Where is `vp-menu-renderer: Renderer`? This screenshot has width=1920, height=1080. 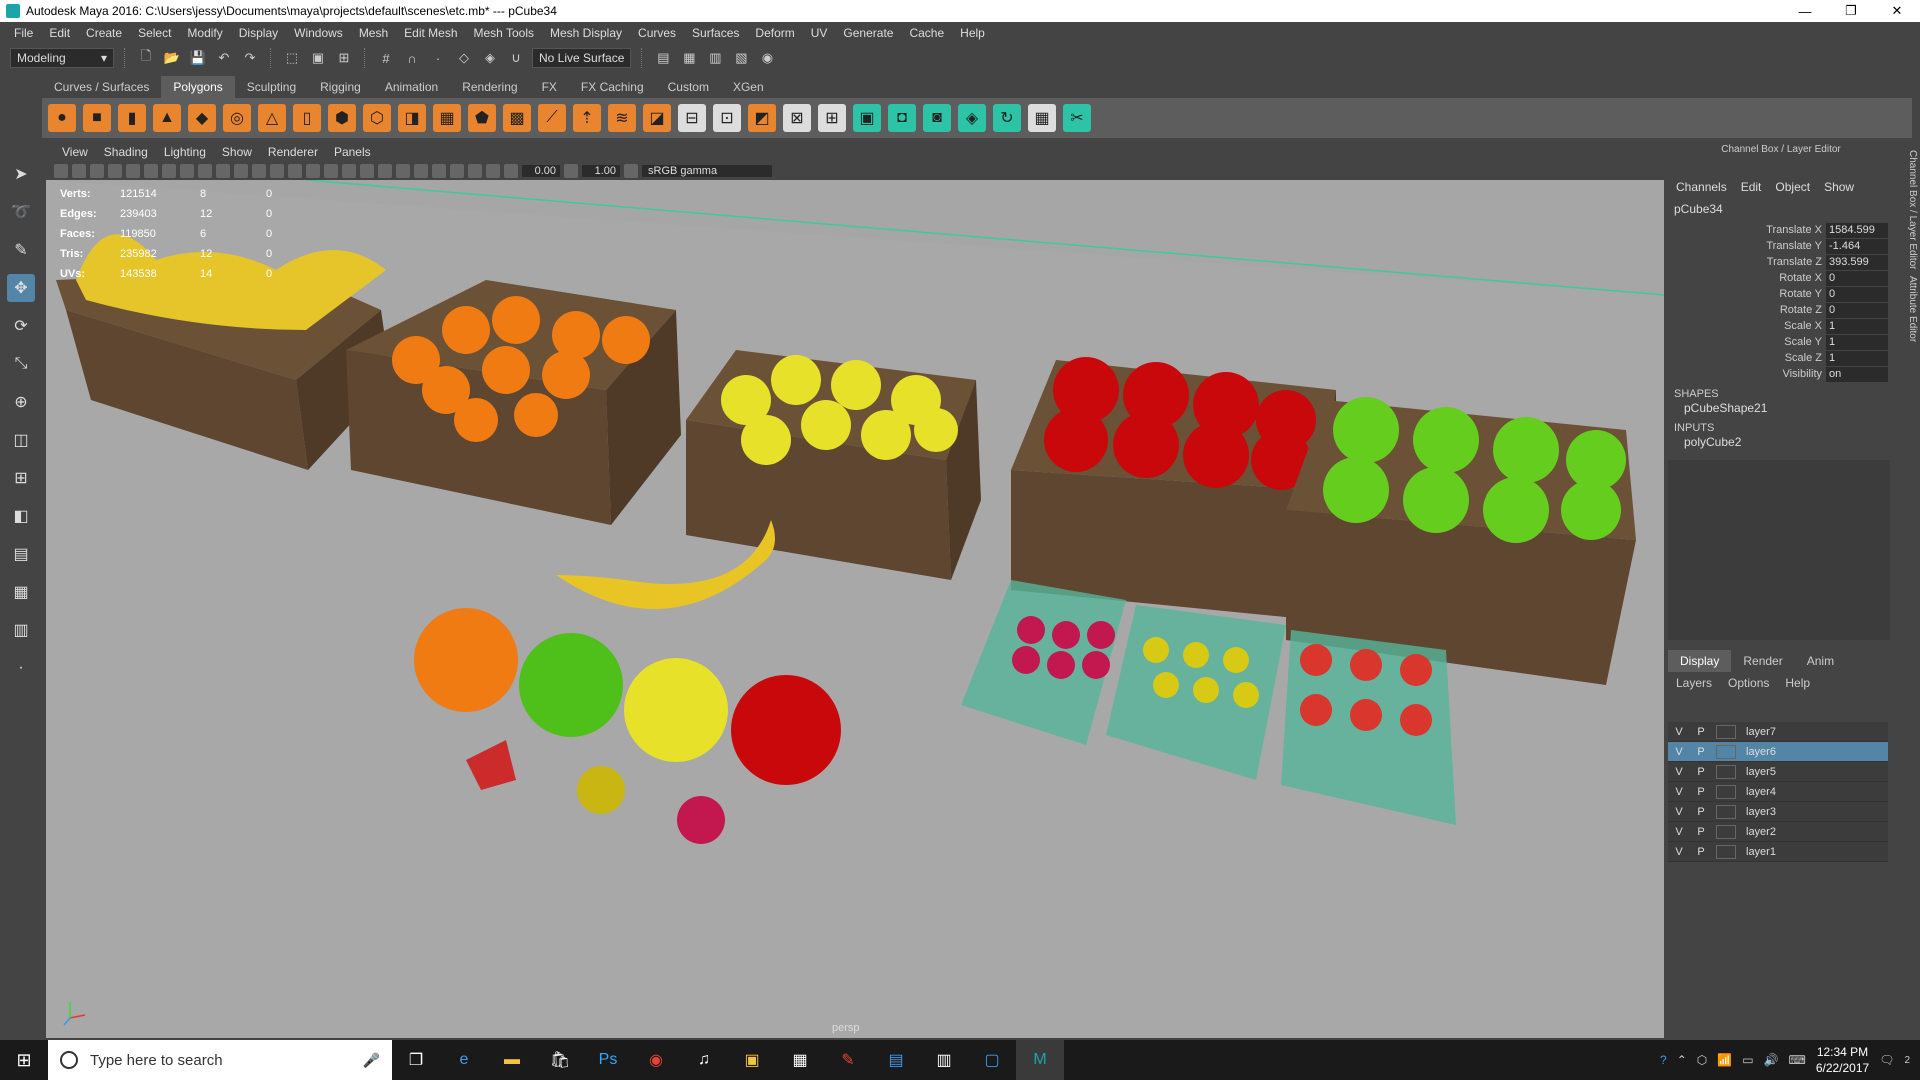 vp-menu-renderer: Renderer is located at coordinates (293, 152).